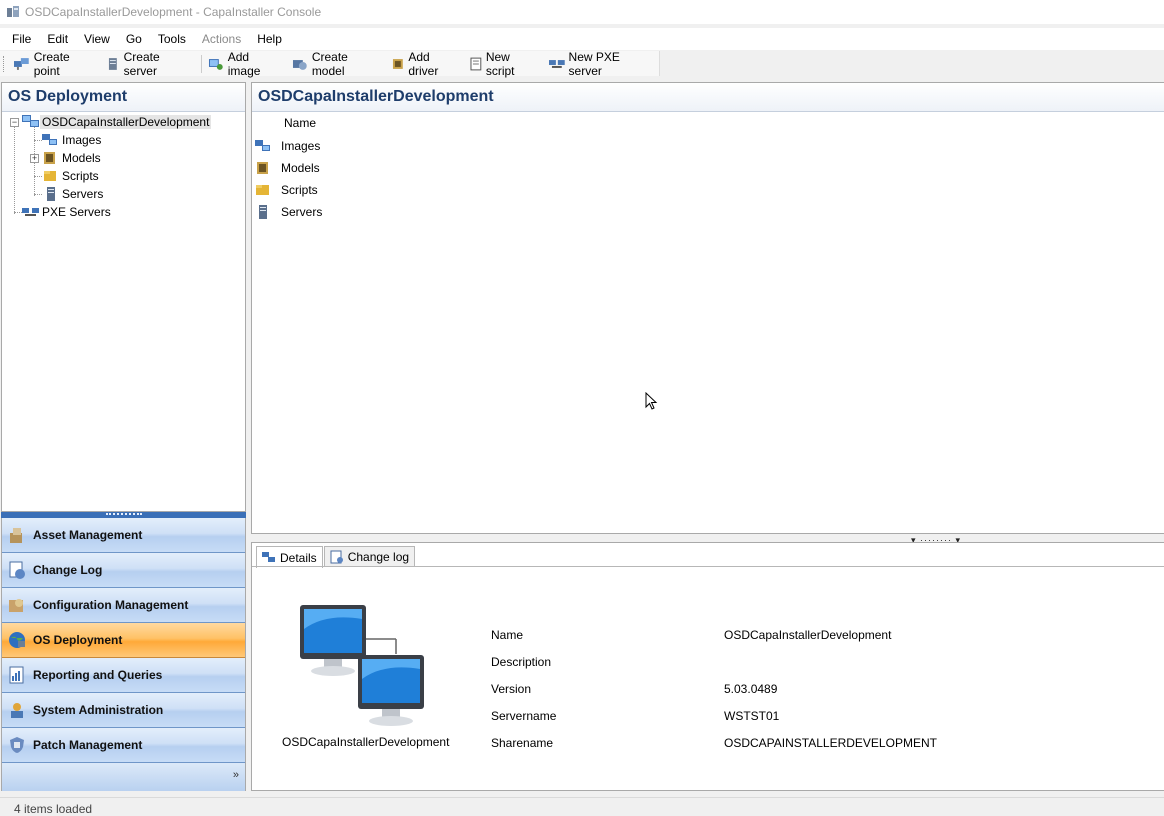  What do you see at coordinates (57, 39) in the screenshot?
I see `menu-edit: Edit` at bounding box center [57, 39].